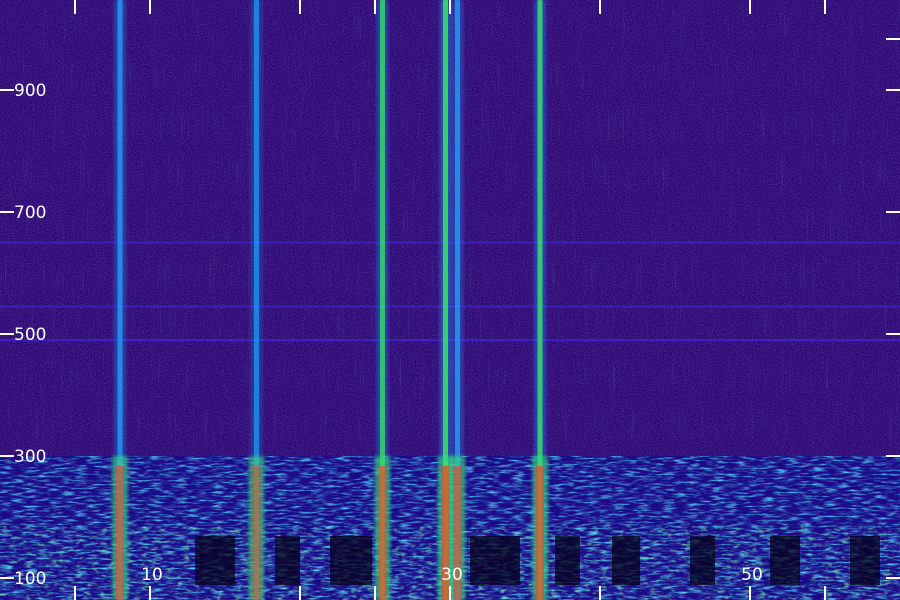  What do you see at coordinates (752, 575) in the screenshot?
I see `x-tick-label: 50` at bounding box center [752, 575].